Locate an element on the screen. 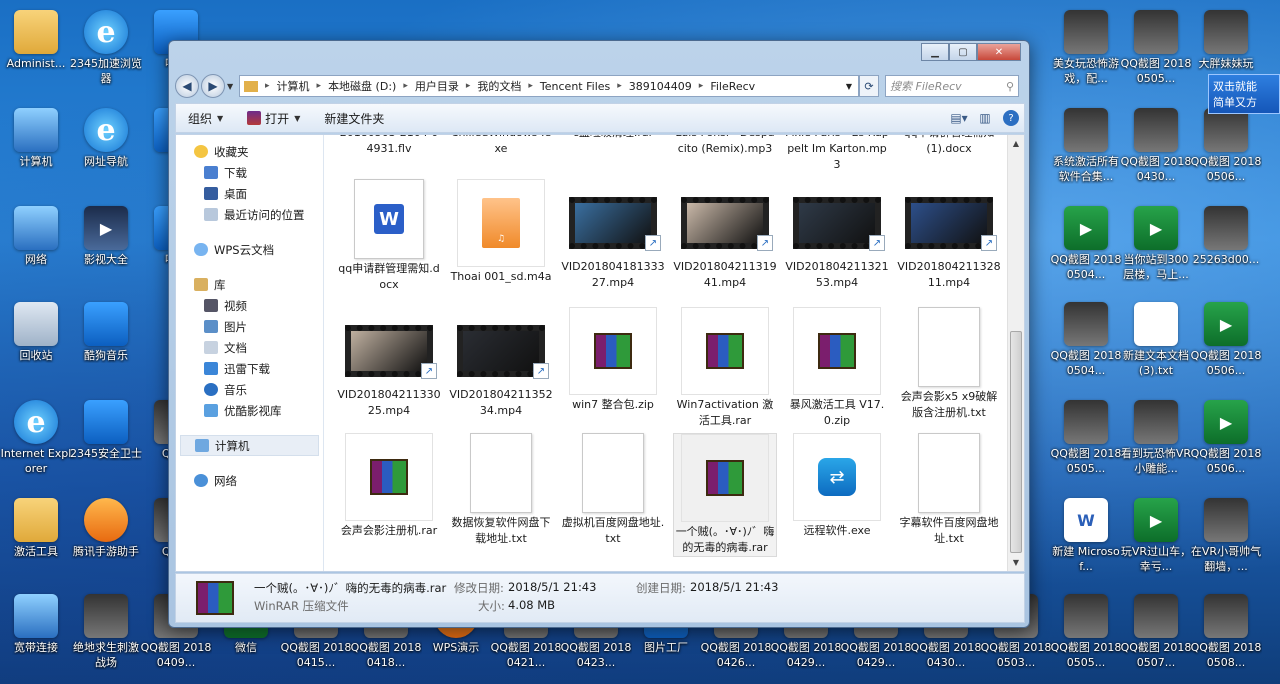 The image size is (1280, 684). breadcrumb-item: FileRecv is located at coordinates (732, 86).